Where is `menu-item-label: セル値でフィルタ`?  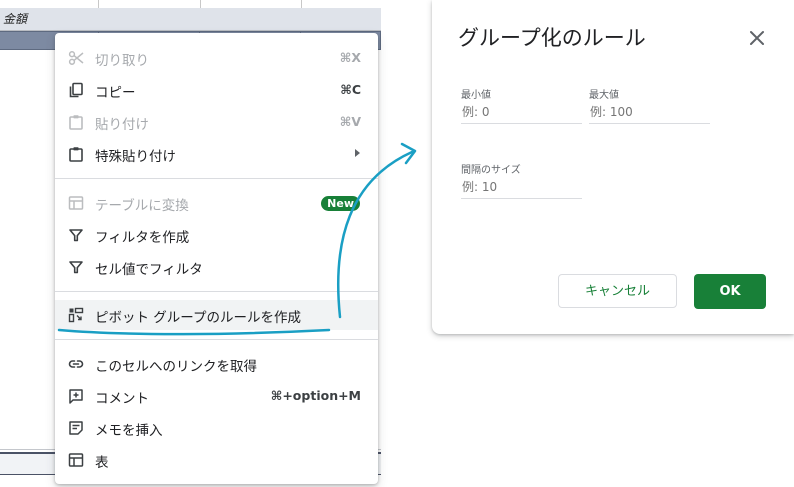
menu-item-label: セル値でフィルタ is located at coordinates (149, 270).